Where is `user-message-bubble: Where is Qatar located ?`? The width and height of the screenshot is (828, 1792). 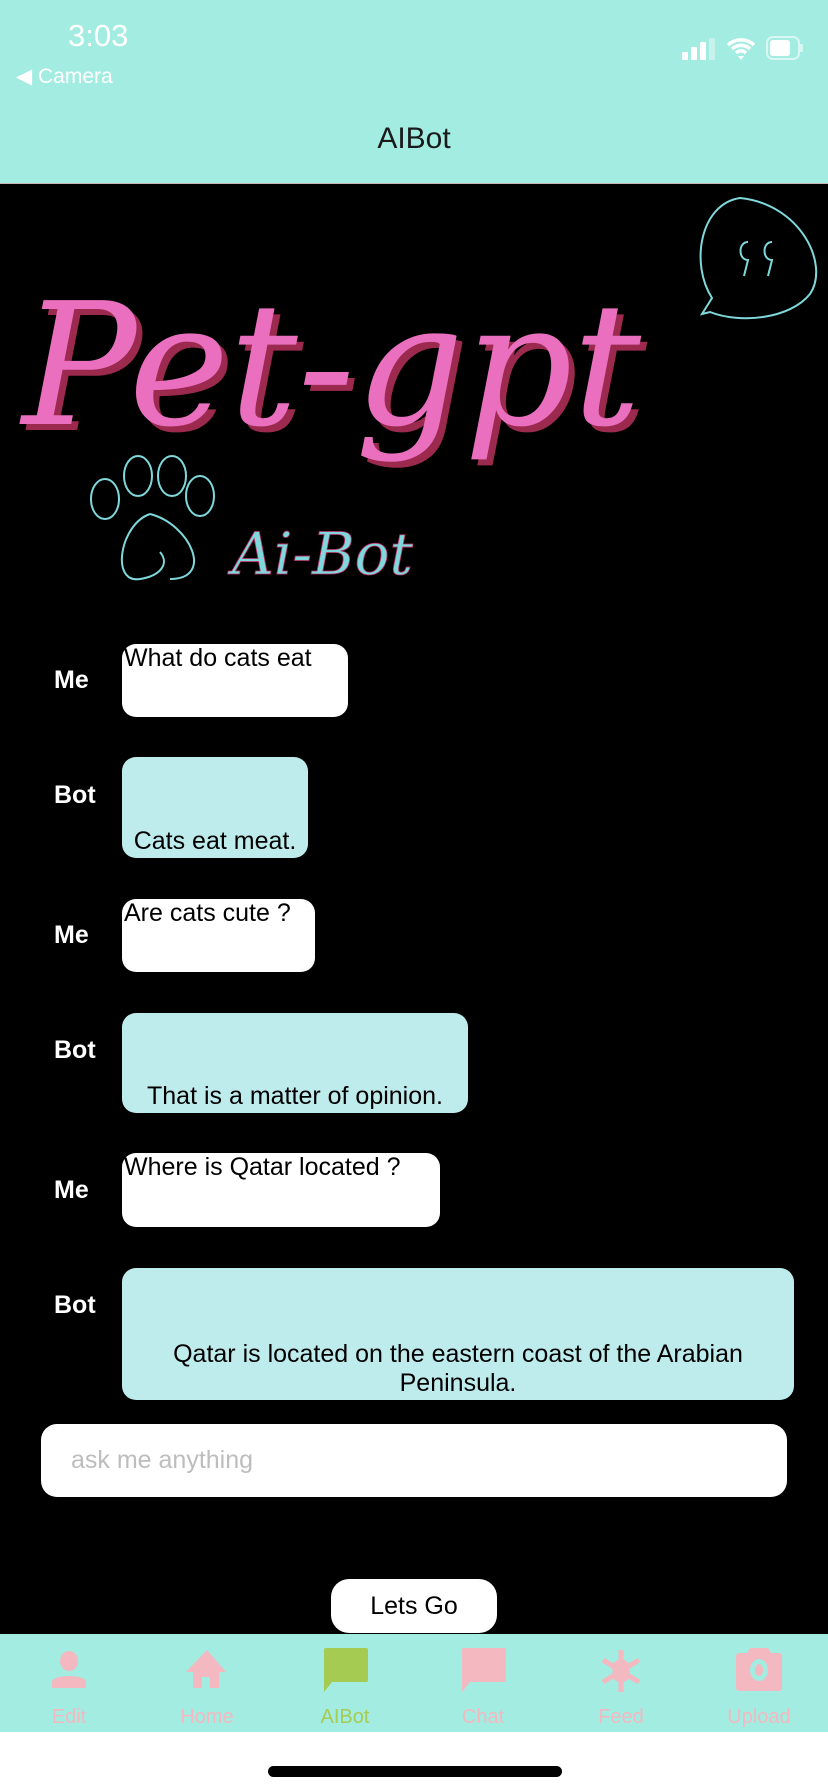 user-message-bubble: Where is Qatar located ? is located at coordinates (281, 1190).